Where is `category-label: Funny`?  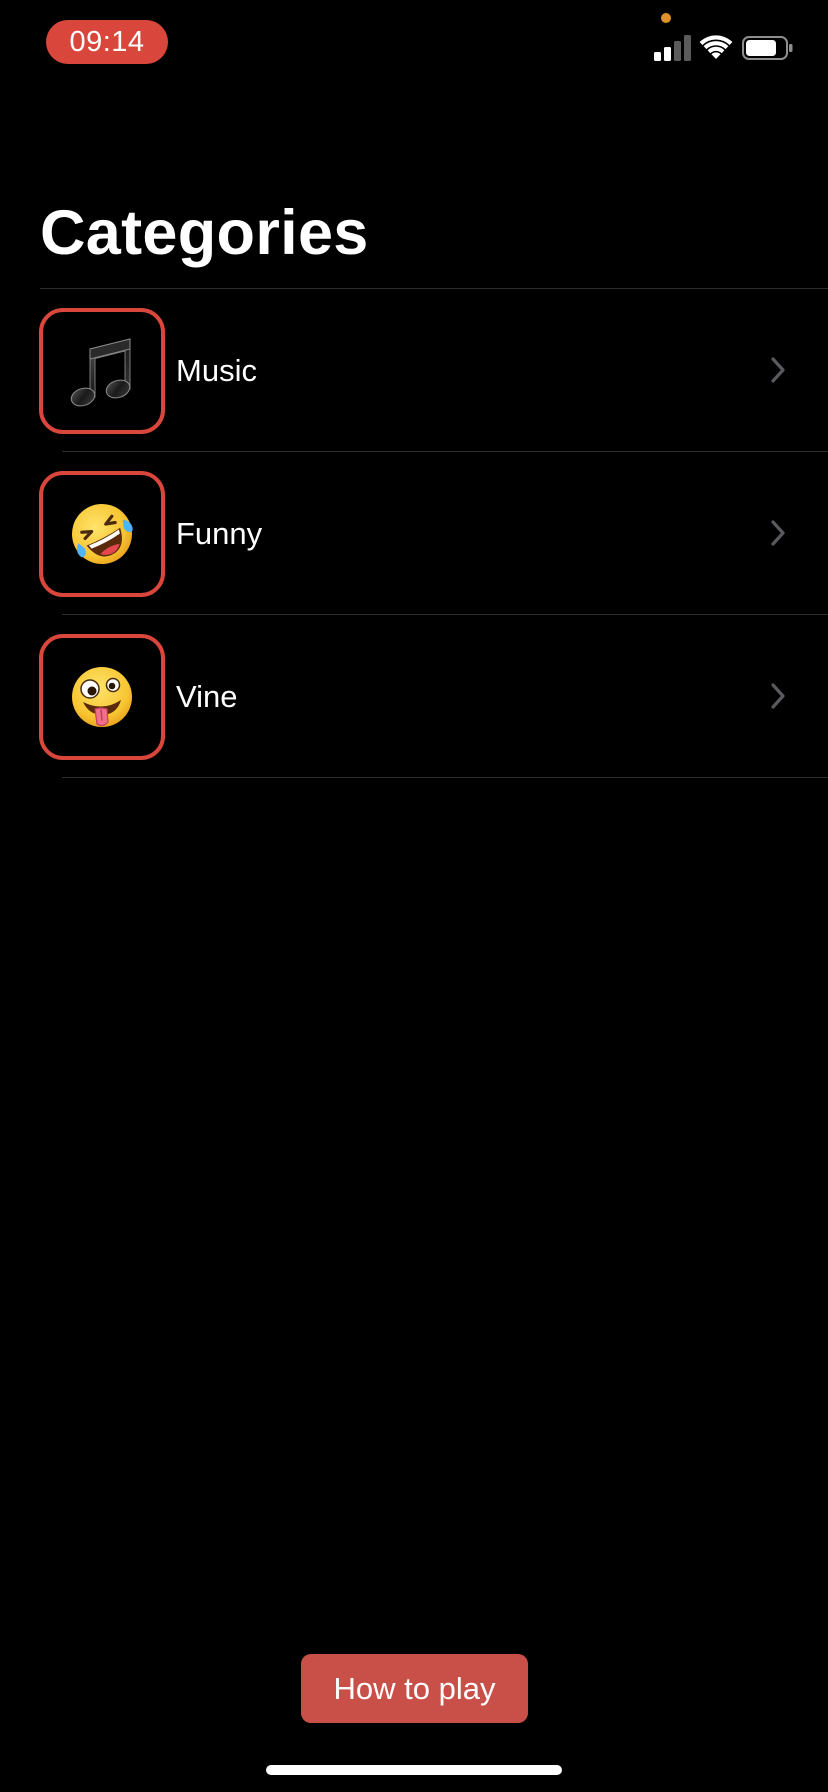
category-label: Funny is located at coordinates (219, 533).